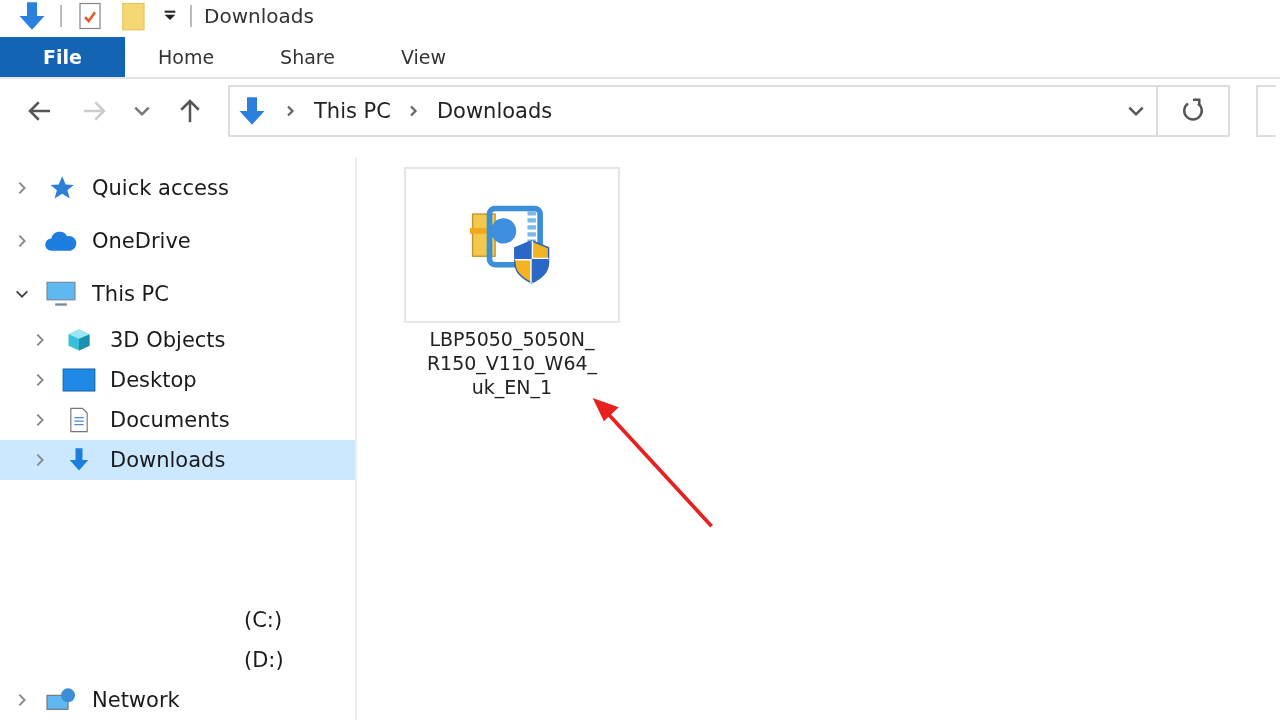 This screenshot has width=1280, height=720. I want to click on navigation-item: Downloads, so click(177, 460).